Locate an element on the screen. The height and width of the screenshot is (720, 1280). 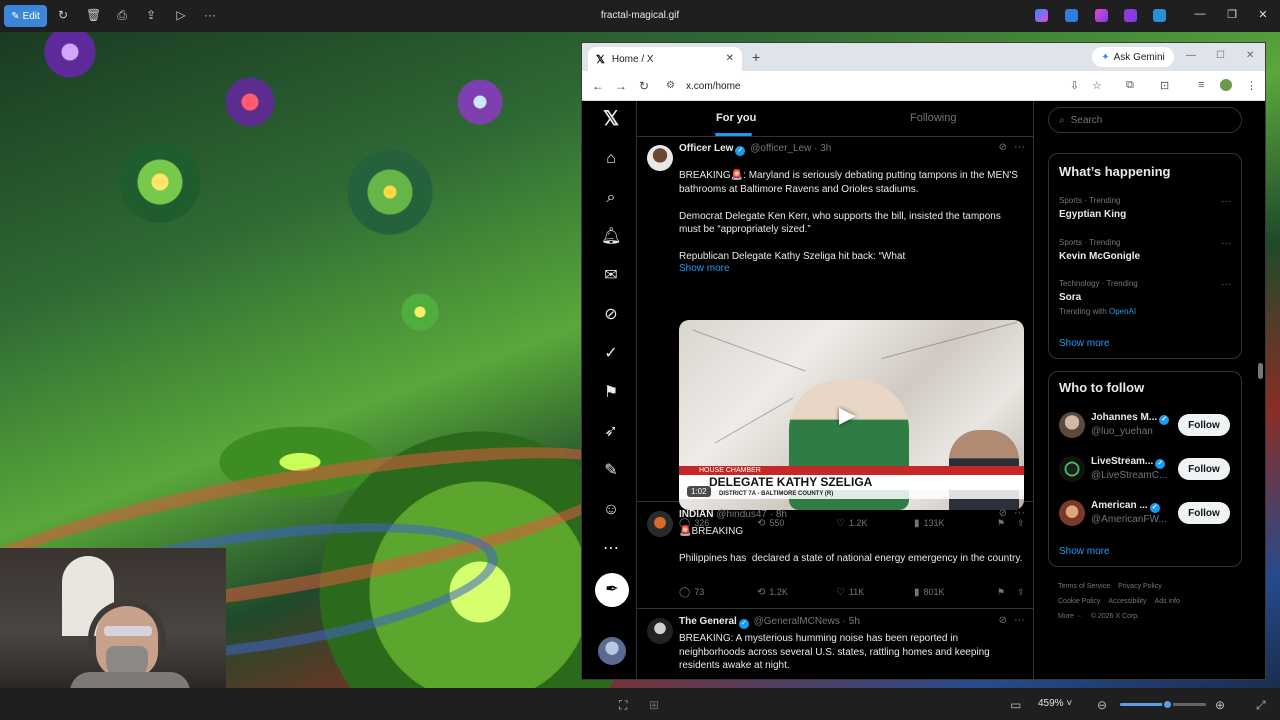
fullscreen-icon: ⤢ is located at coordinates (1261, 705).